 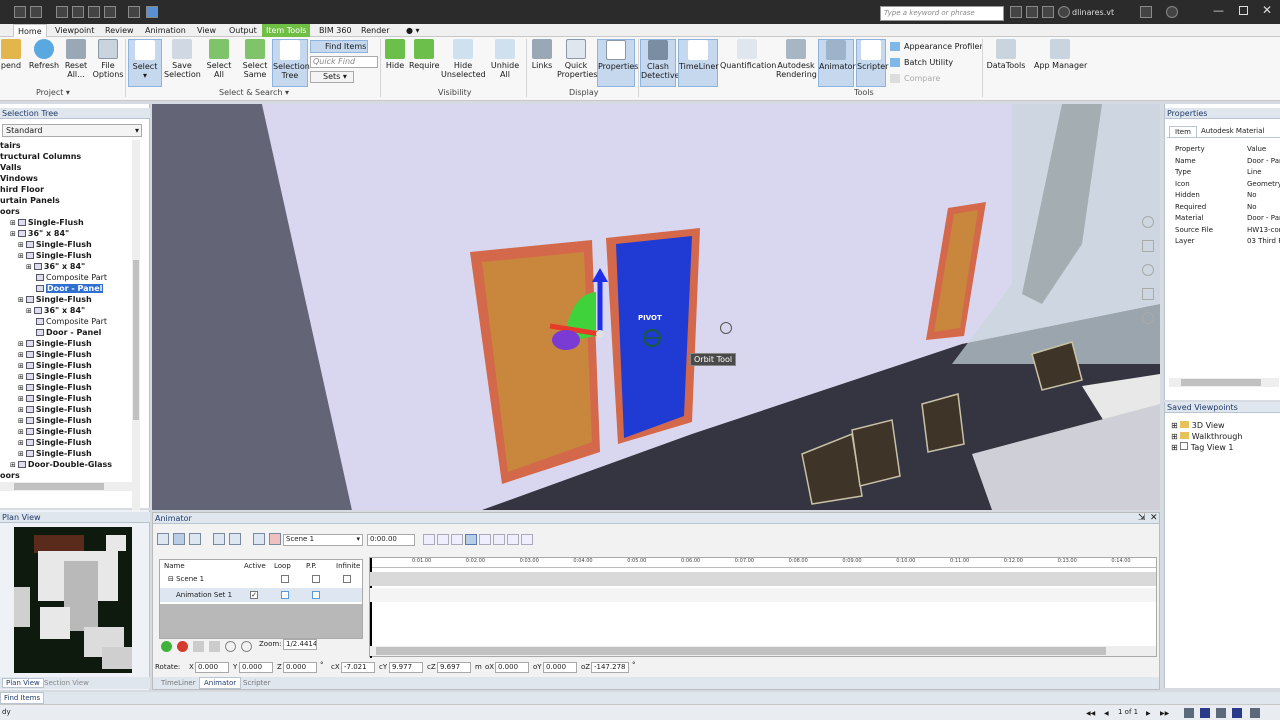 I want to click on list-item: ⊞ 3D View, so click(x=1225, y=425).